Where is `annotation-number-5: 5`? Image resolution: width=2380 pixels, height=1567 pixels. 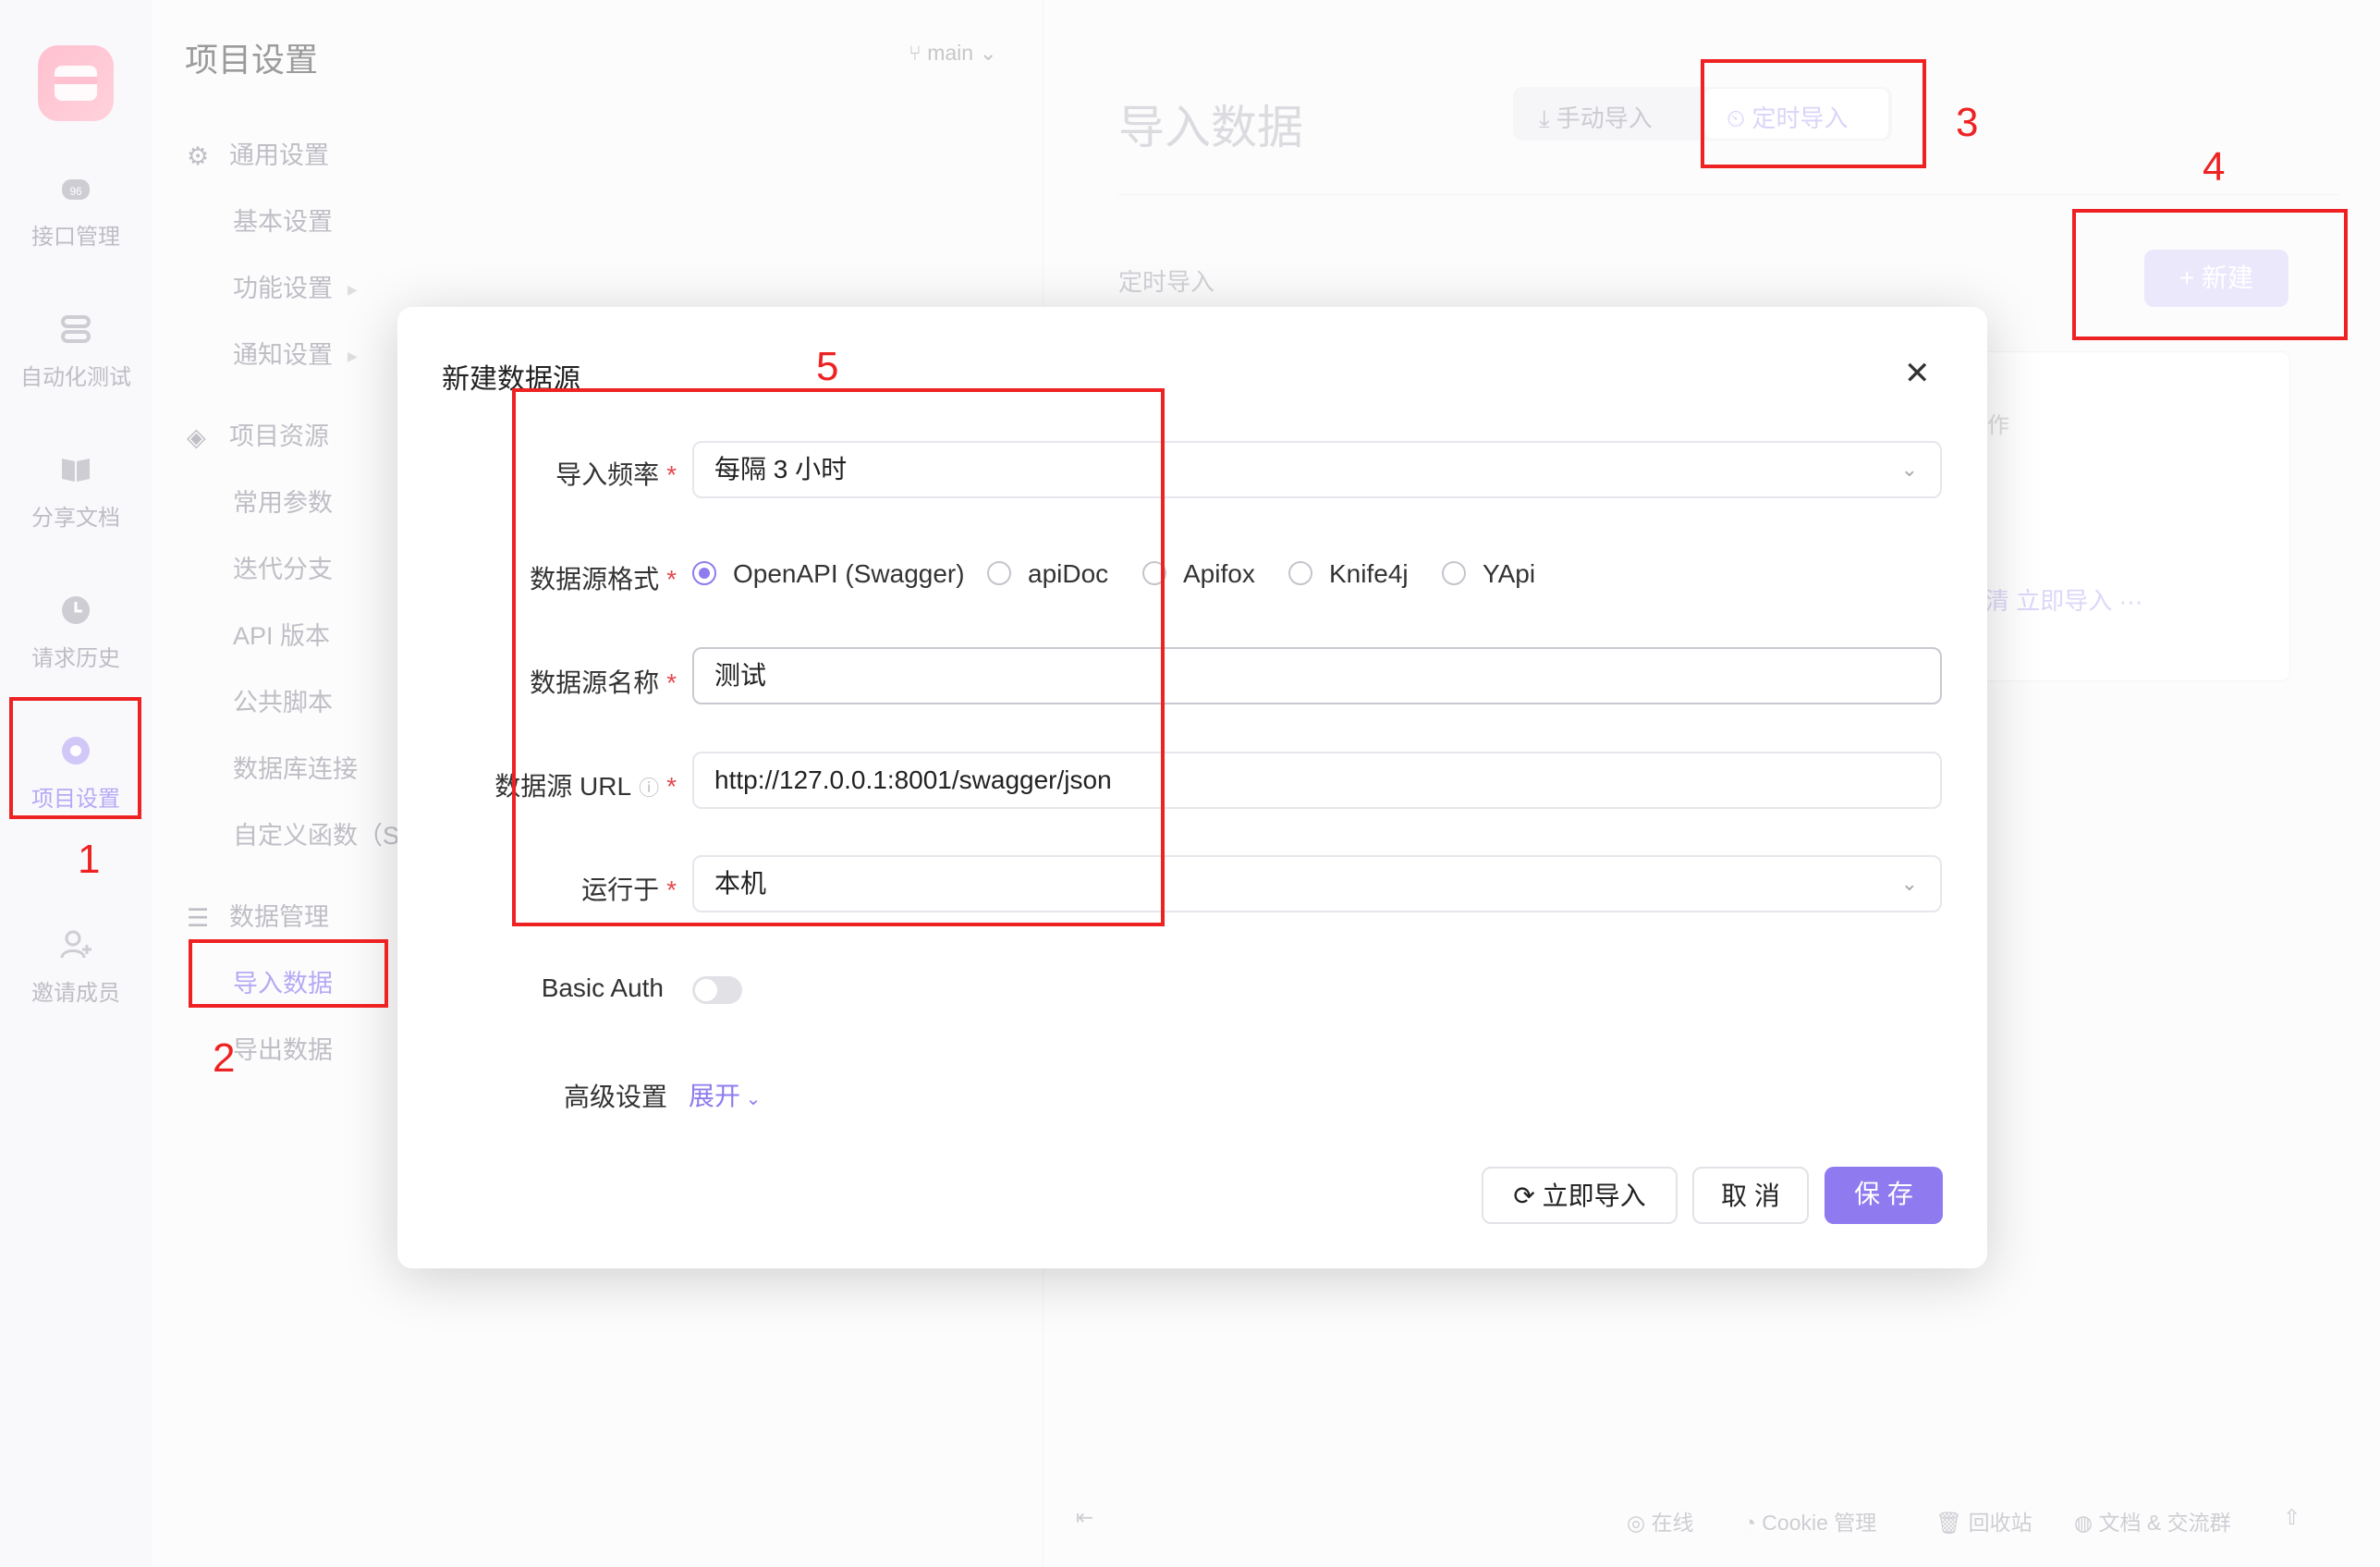 annotation-number-5: 5 is located at coordinates (827, 366).